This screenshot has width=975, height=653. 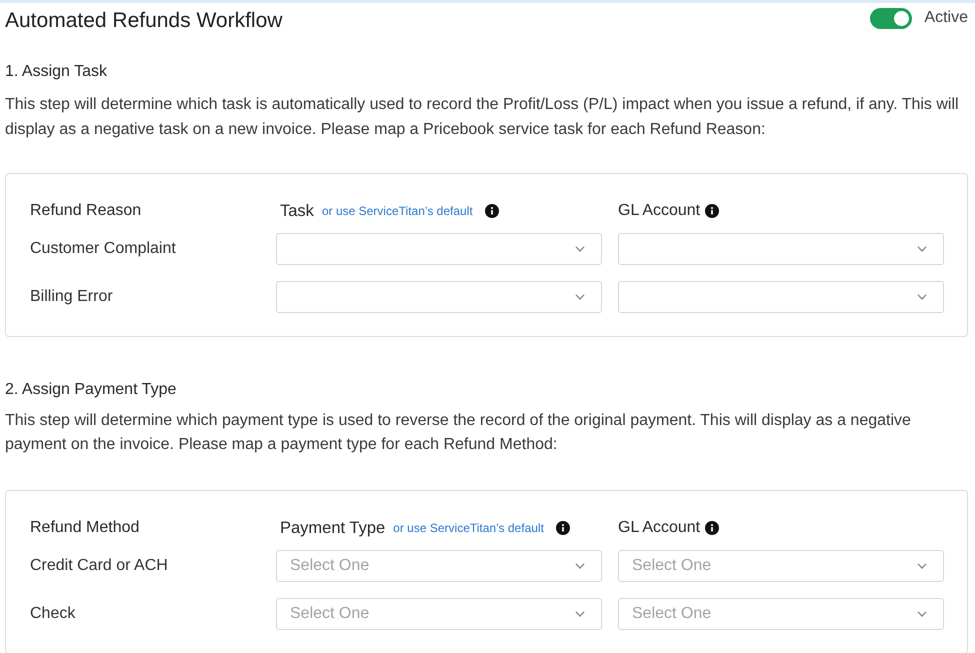 I want to click on row-label: Credit Card or ACH, so click(x=99, y=566).